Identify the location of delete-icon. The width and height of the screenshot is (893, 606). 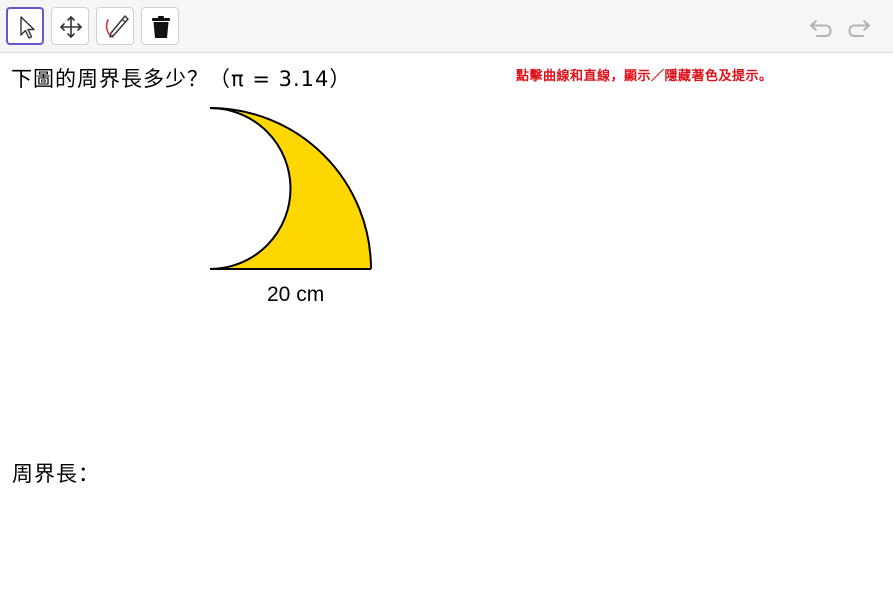
(161, 27).